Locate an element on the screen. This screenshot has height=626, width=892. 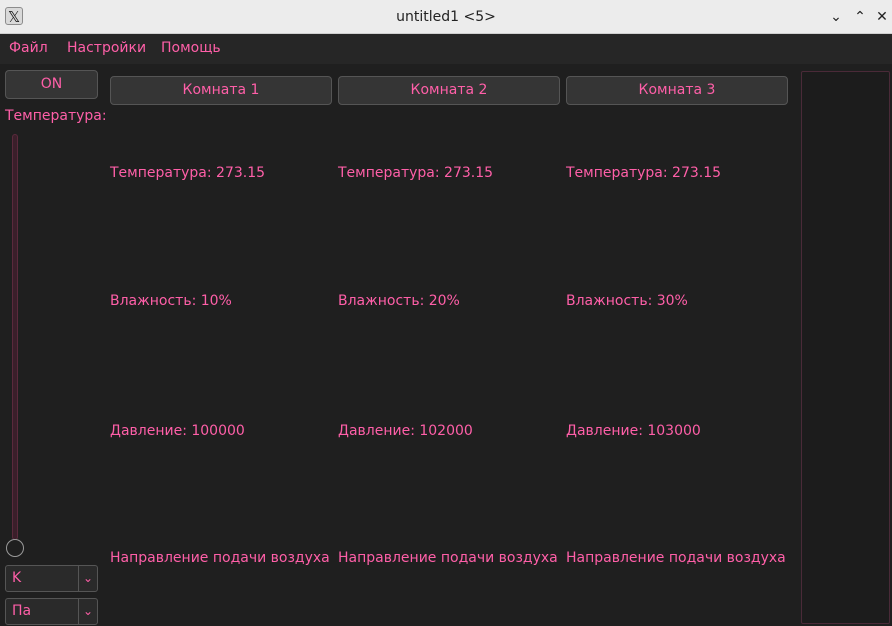
room-2-humidity: Влажность: 20% is located at coordinates (399, 301).